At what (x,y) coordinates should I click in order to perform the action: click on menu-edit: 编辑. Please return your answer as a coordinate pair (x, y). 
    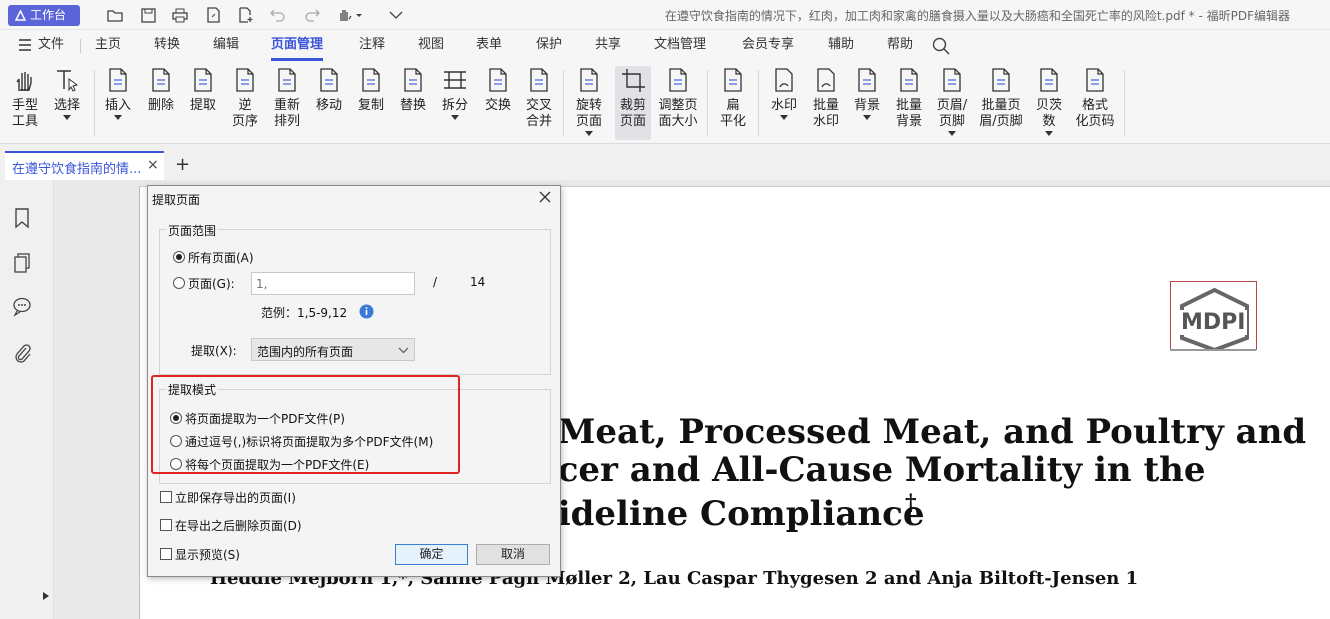
    Looking at the image, I should click on (226, 46).